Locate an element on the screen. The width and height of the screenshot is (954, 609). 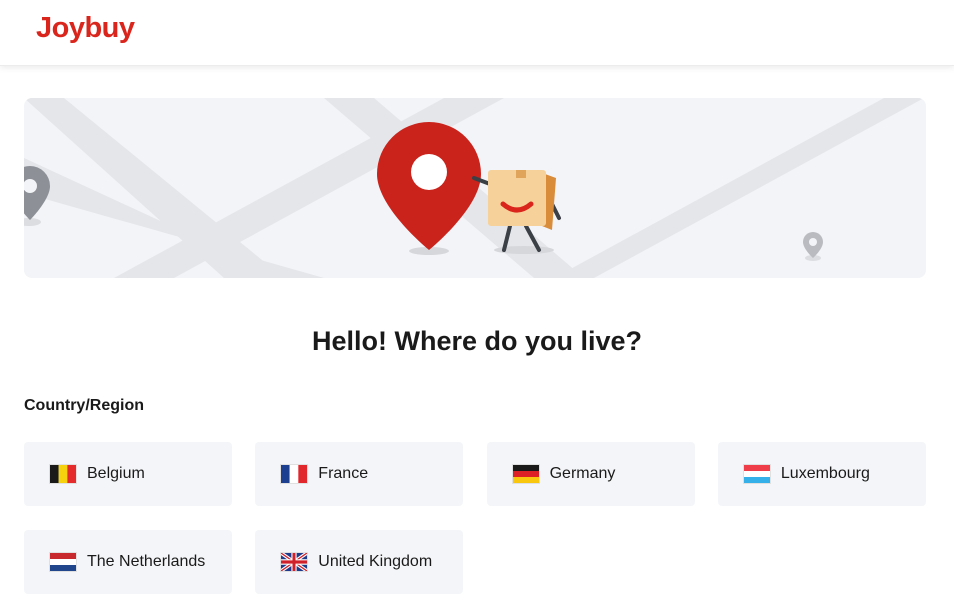
luxembourg-flag-icon is located at coordinates (756, 474).